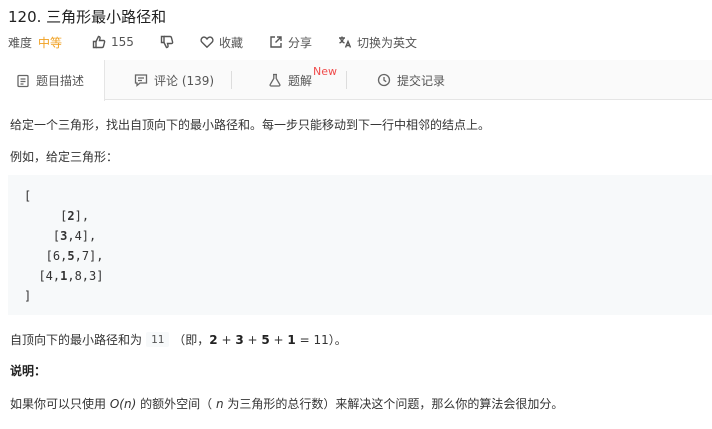  Describe the element at coordinates (158, 339) in the screenshot. I see `result-inline-code: 11` at that location.